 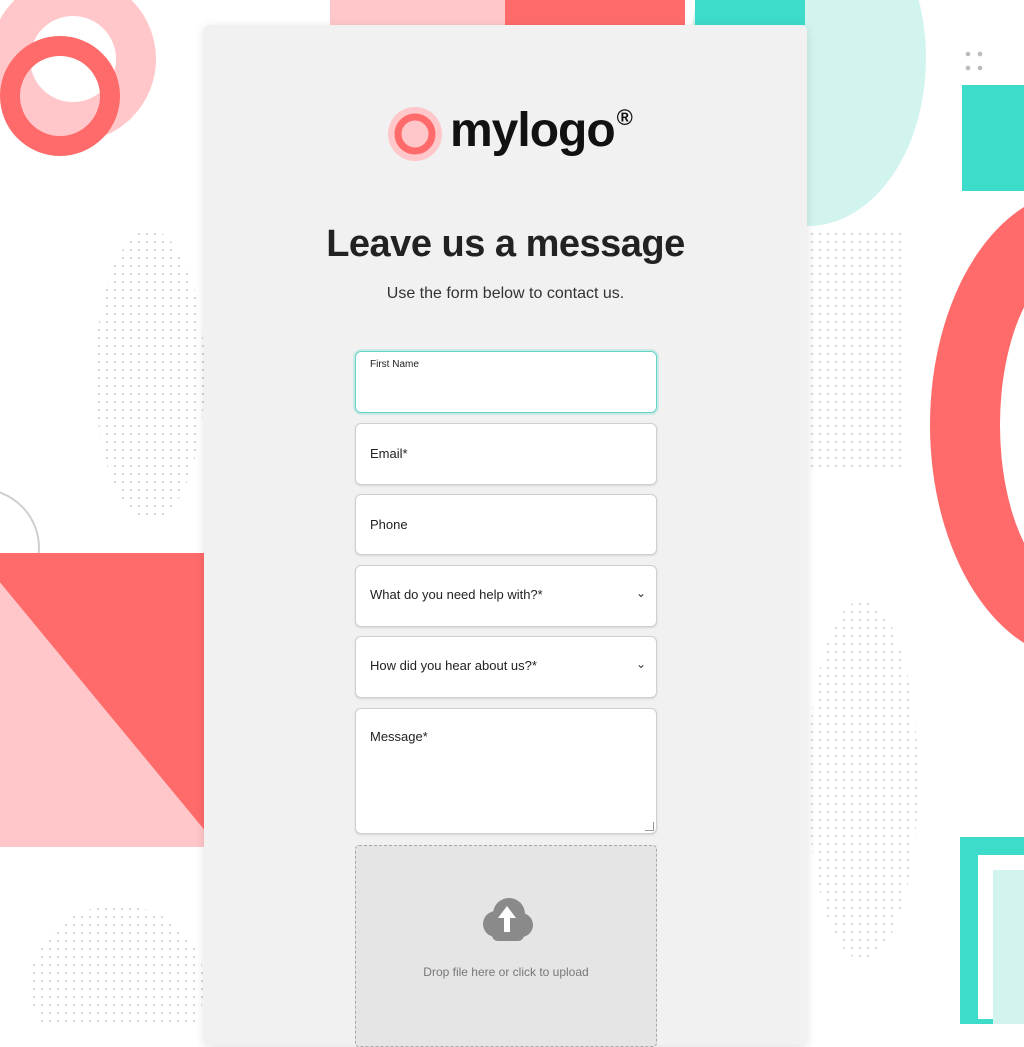 What do you see at coordinates (541, 130) in the screenshot?
I see `brand-name: mylogo®` at bounding box center [541, 130].